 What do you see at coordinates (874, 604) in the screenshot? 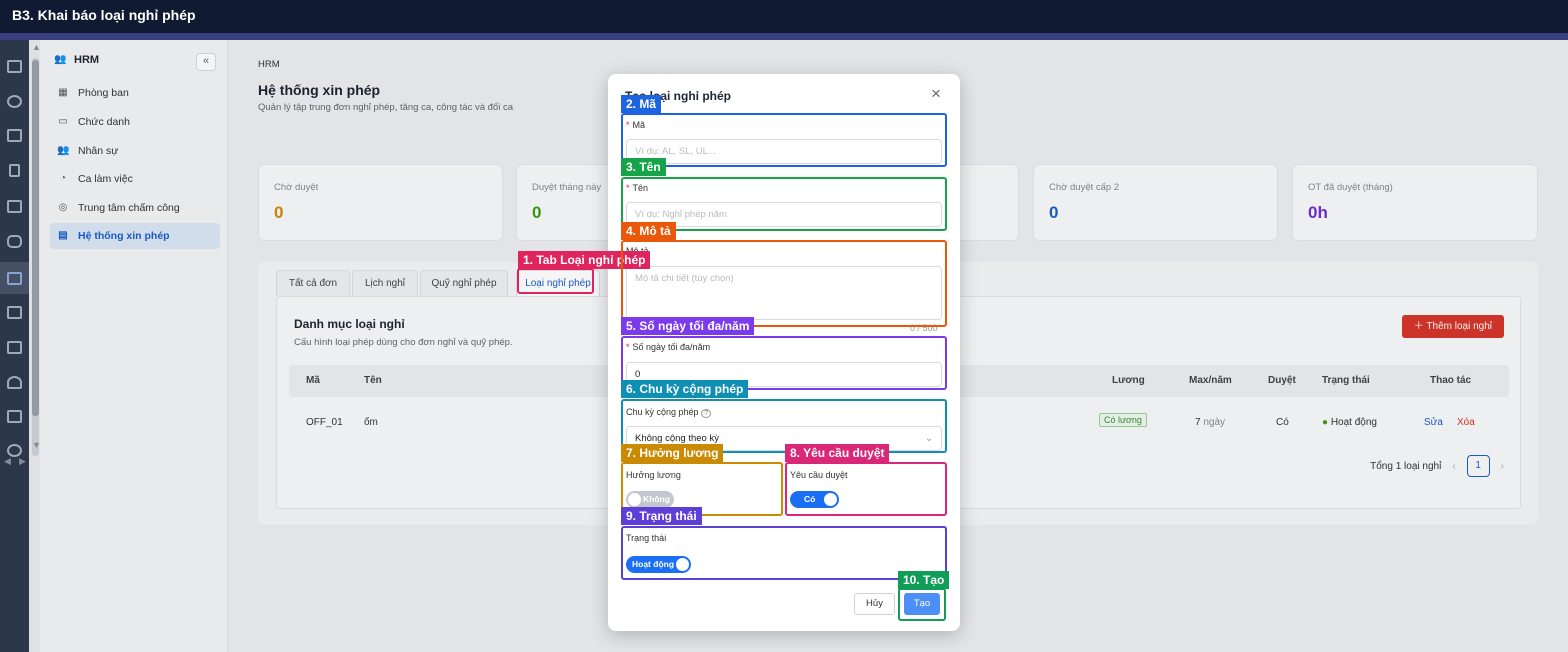
I see `cancel-button: Hủy` at bounding box center [874, 604].